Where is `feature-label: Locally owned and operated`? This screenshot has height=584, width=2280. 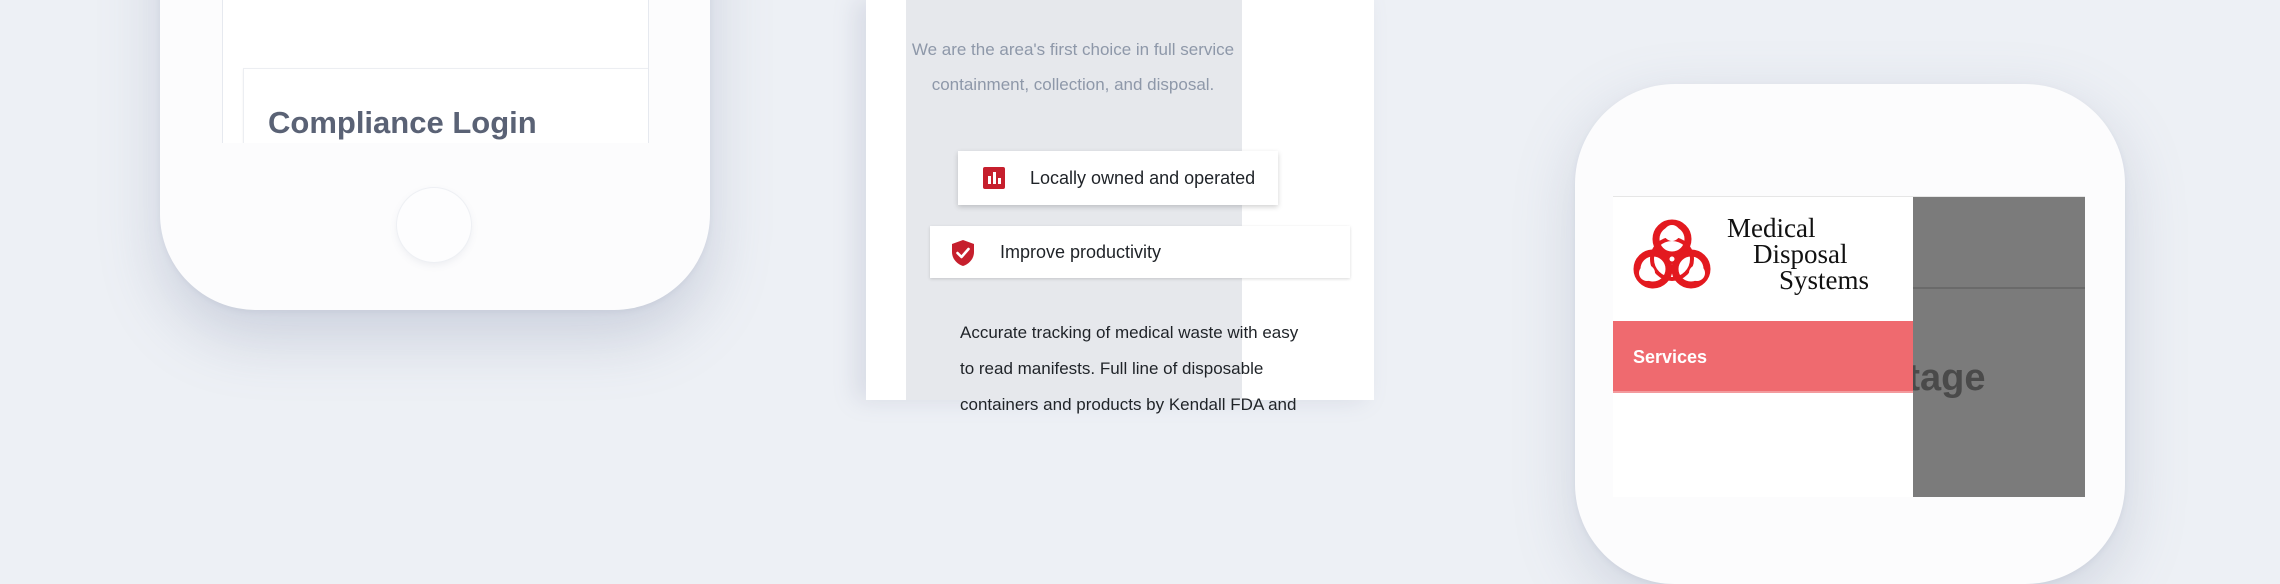 feature-label: Locally owned and operated is located at coordinates (1143, 178).